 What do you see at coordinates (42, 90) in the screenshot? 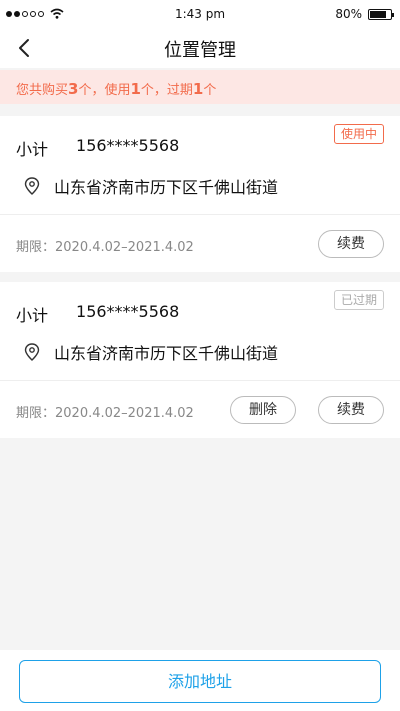
I see `summary-prefix: 您共购买` at bounding box center [42, 90].